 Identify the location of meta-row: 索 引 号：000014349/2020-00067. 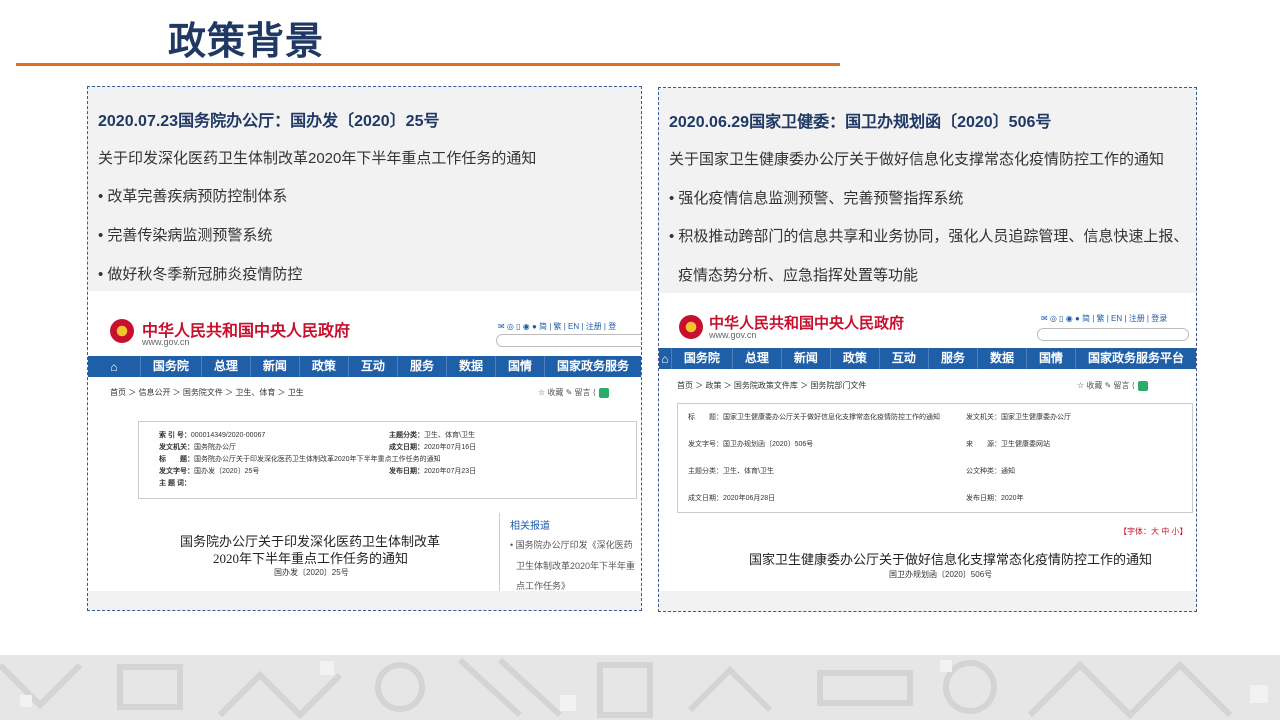
(212, 435).